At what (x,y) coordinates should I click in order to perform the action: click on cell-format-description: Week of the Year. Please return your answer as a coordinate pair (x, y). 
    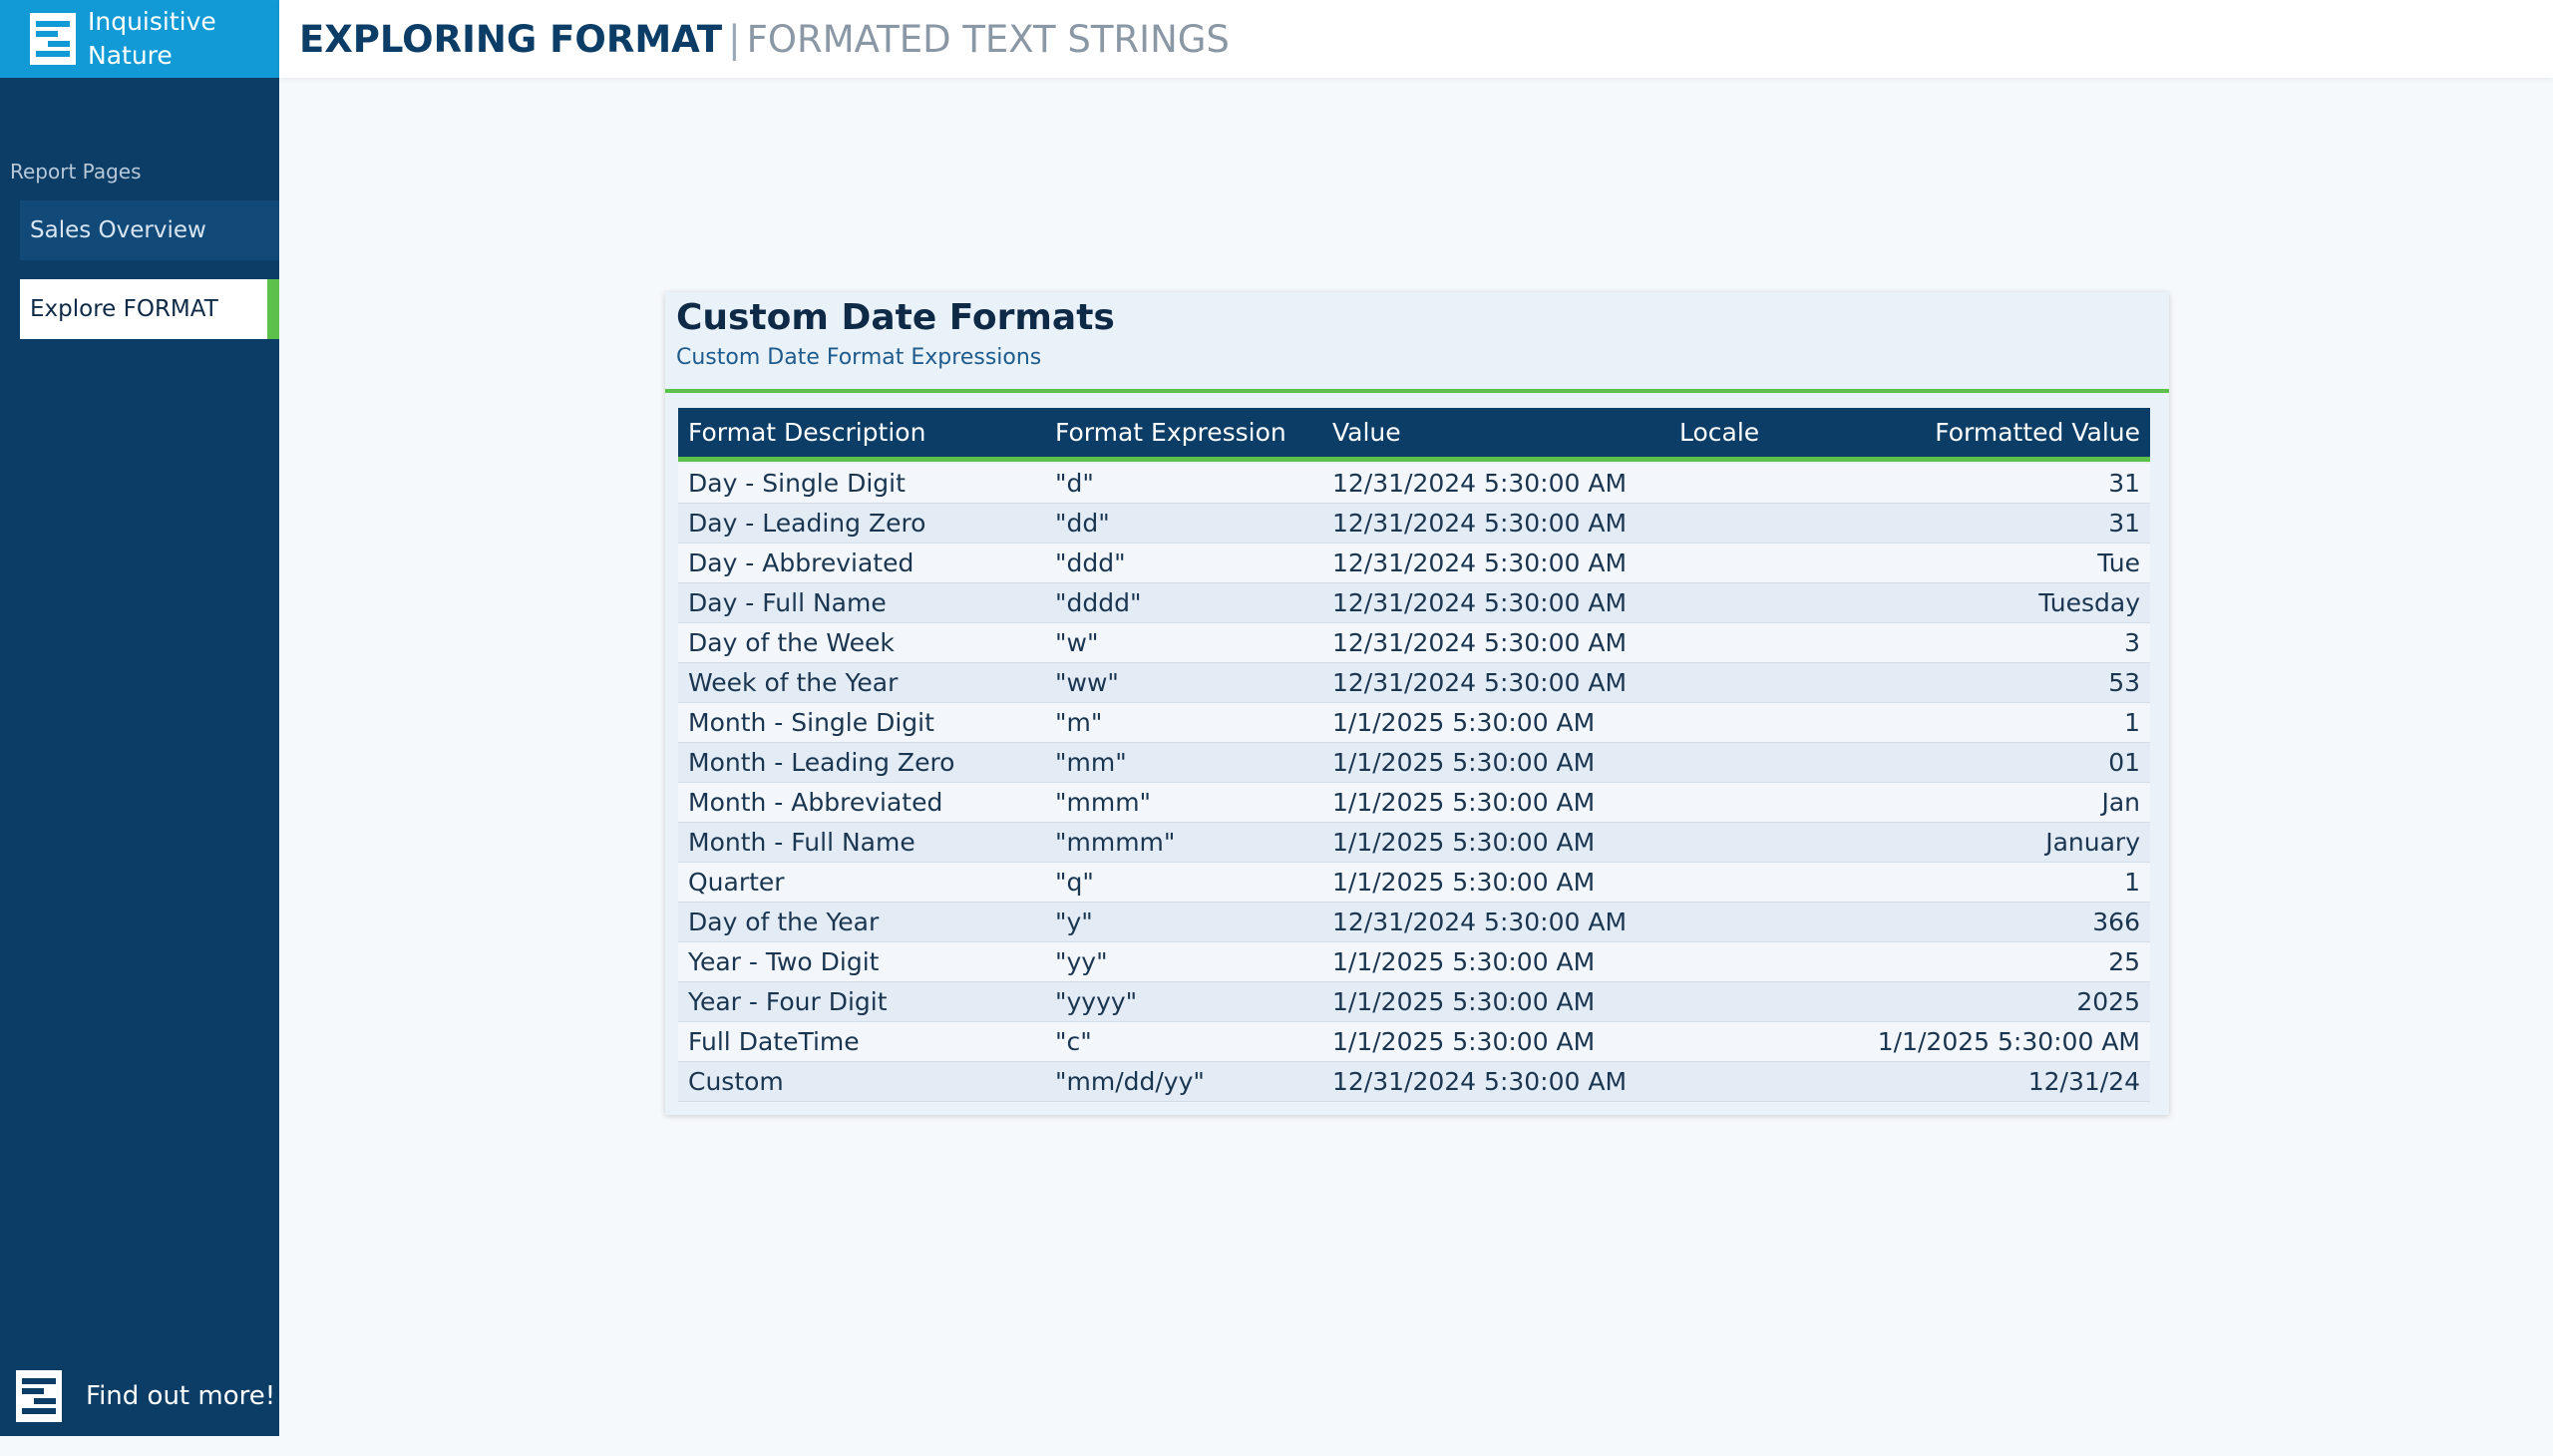
    Looking at the image, I should click on (794, 682).